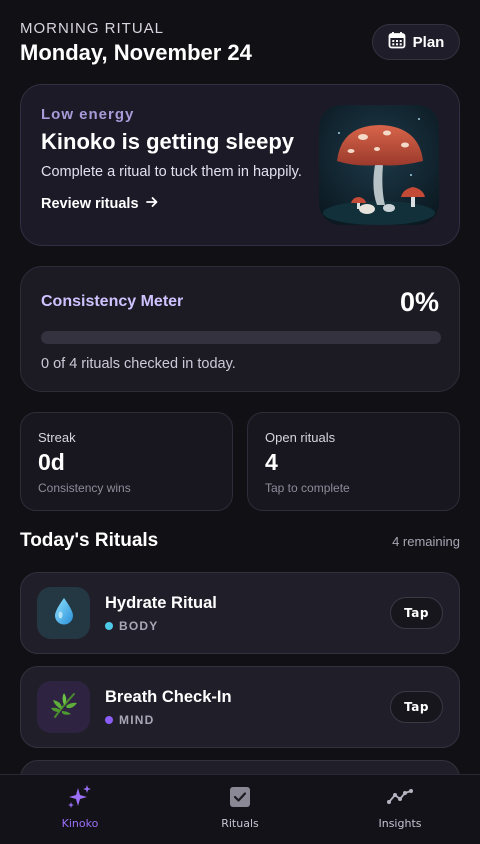 This screenshot has width=480, height=844. I want to click on tab-label: Insights, so click(400, 823).